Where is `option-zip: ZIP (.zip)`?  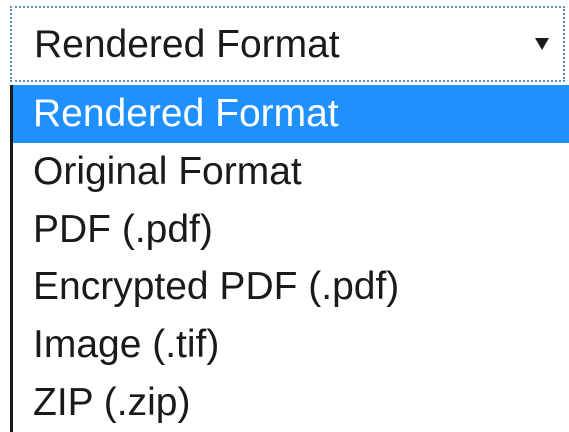
option-zip: ZIP (.zip) is located at coordinates (291, 403).